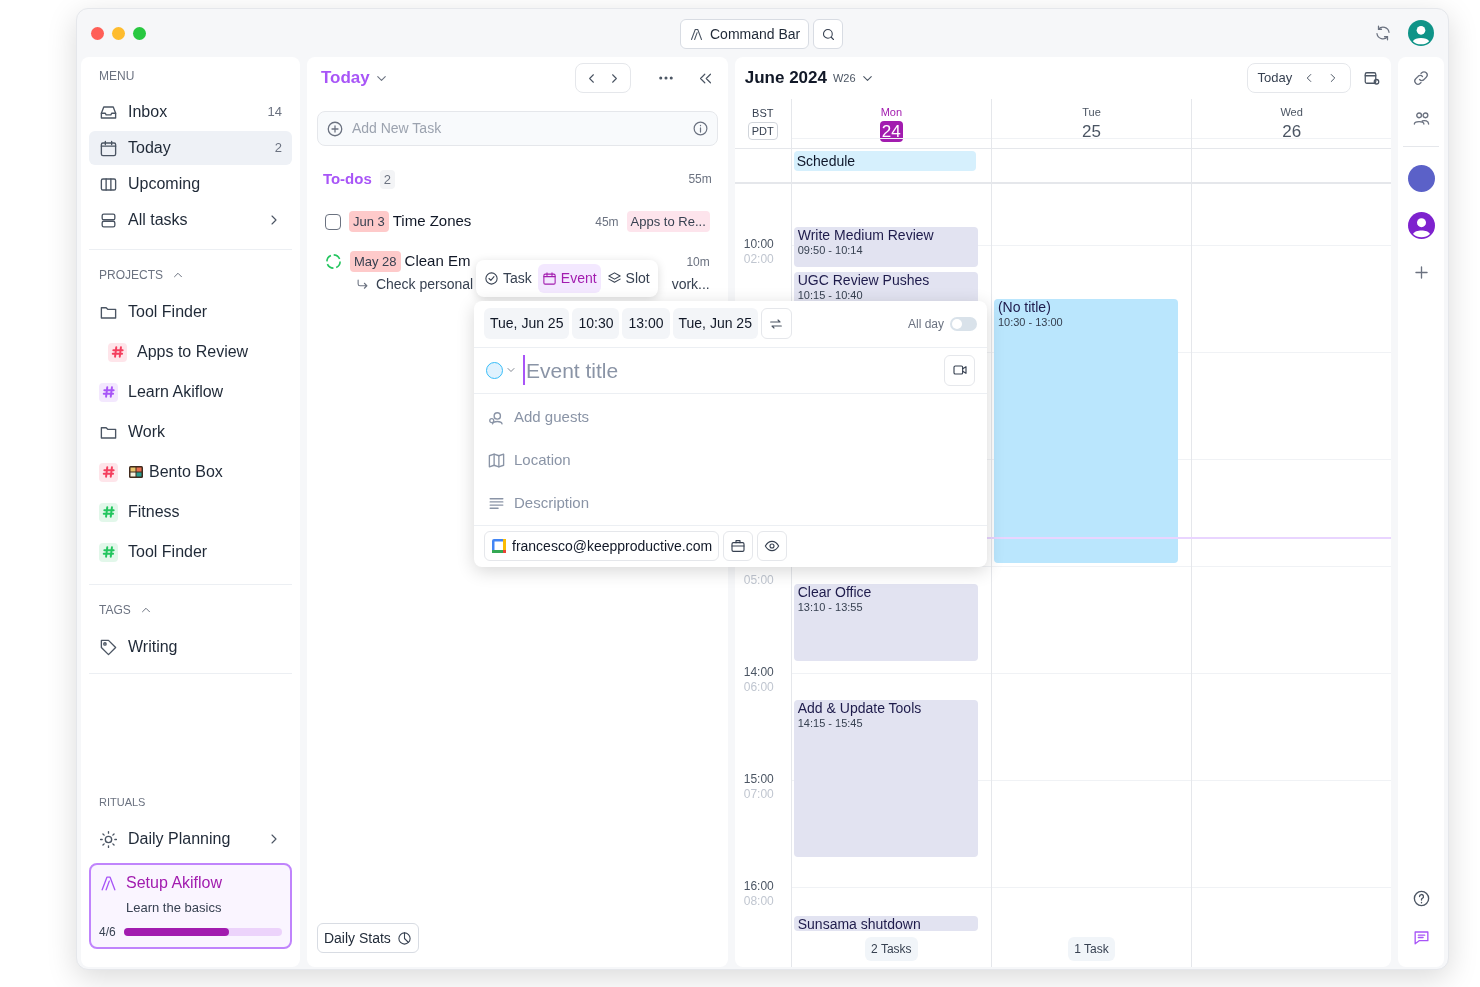  I want to click on calendar-icon, so click(108, 148).